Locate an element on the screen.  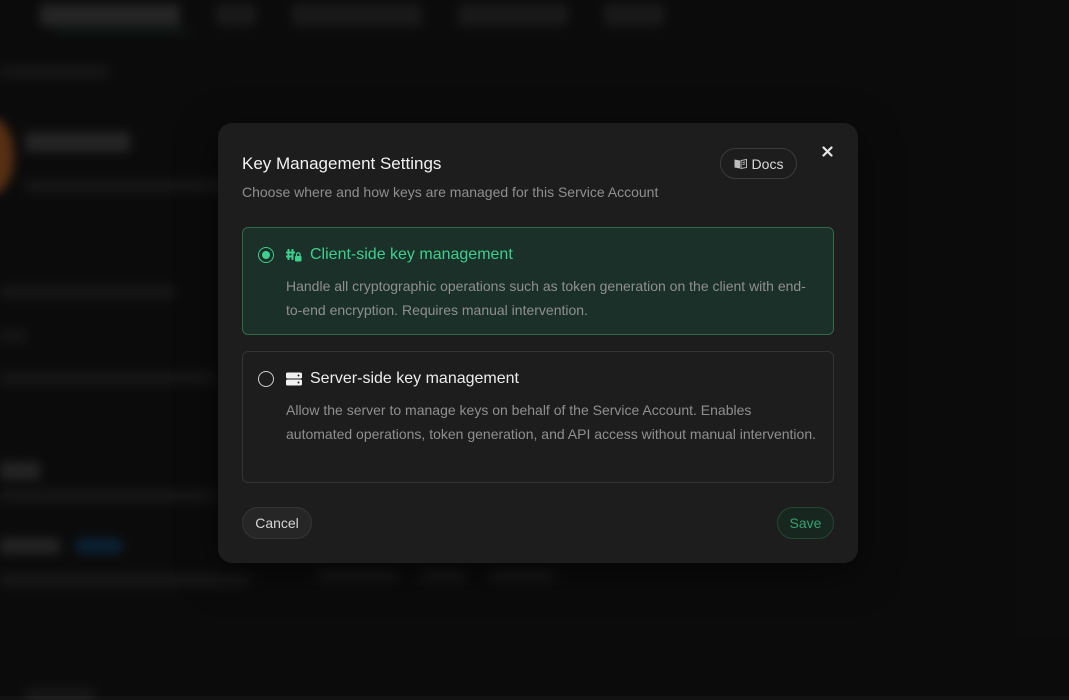
cancel-button: Cancel is located at coordinates (277, 523).